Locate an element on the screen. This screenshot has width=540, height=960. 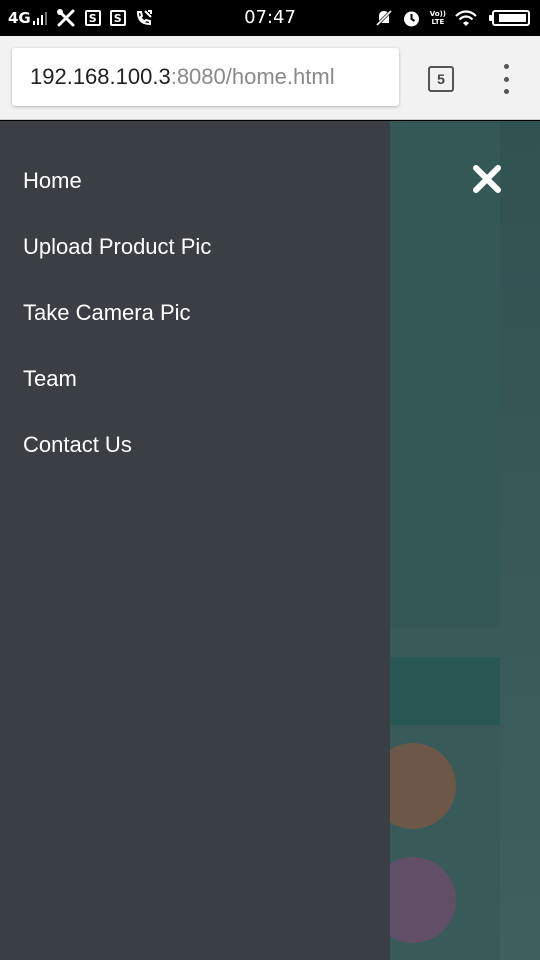
browser-toolbar: 192.168.100.3:8080/home.html 5 is located at coordinates (270, 78).